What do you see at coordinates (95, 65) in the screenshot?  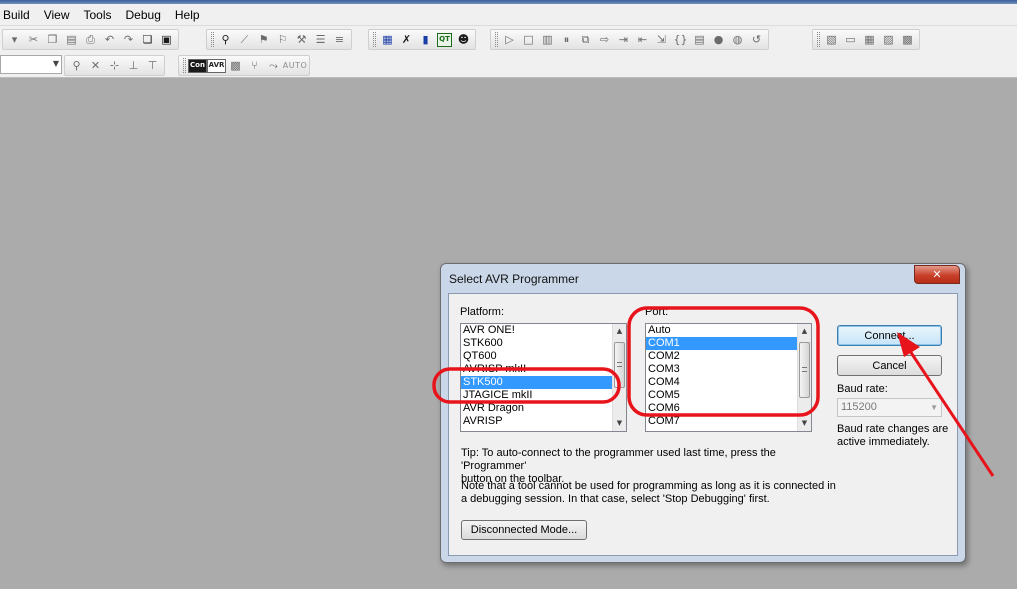 I see `logic-icon: ✕` at bounding box center [95, 65].